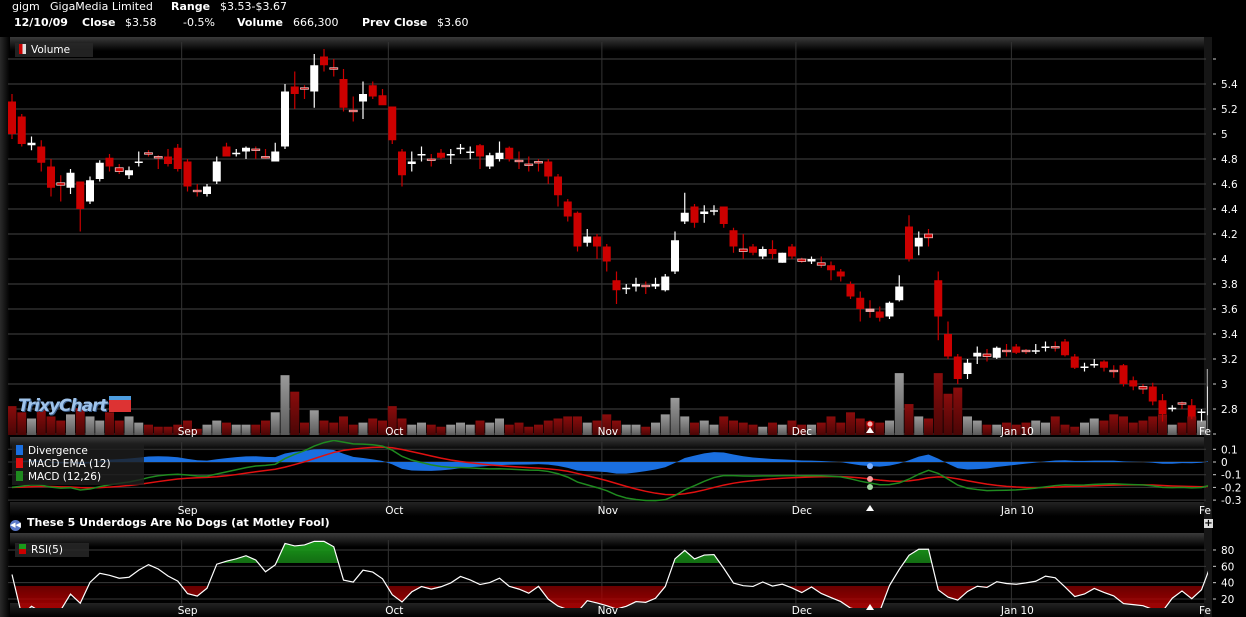 The image size is (1246, 617). Describe the element at coordinates (1229, 335) in the screenshot. I see `price-tick-label: 3.4` at that location.